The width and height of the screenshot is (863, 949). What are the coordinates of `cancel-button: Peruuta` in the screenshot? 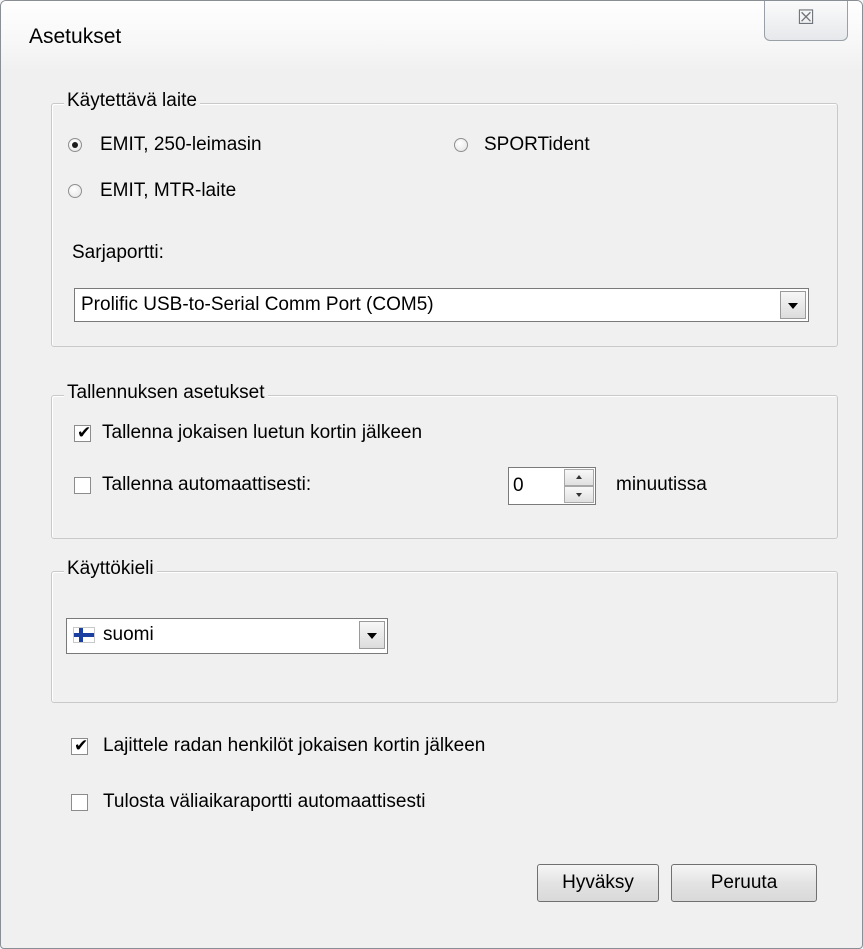 It's located at (744, 883).